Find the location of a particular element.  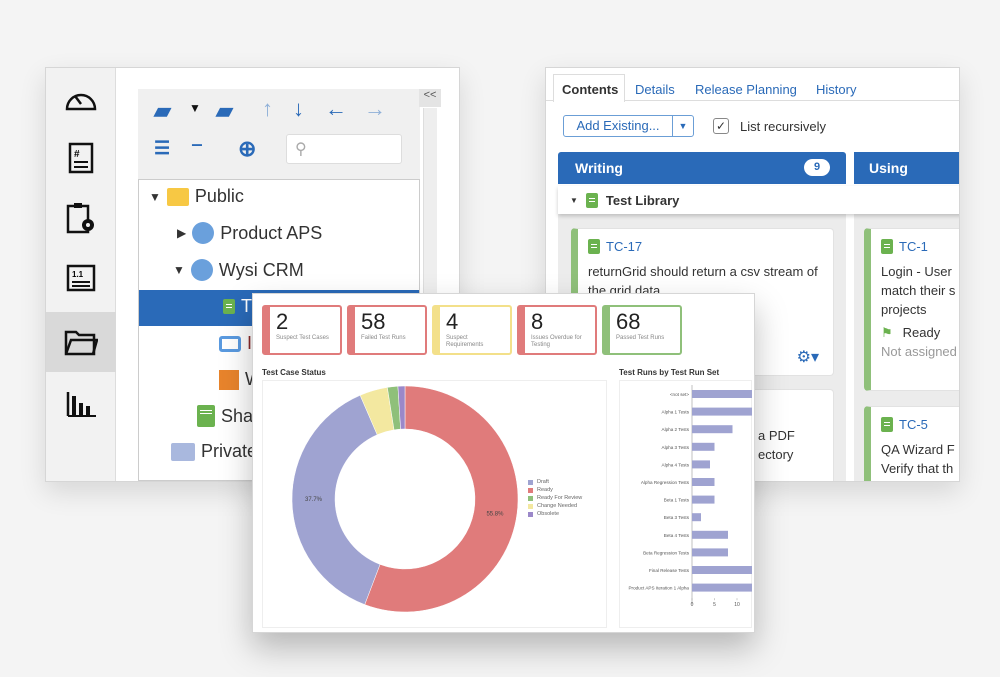

legend-item: Obsolete is located at coordinates (555, 514).